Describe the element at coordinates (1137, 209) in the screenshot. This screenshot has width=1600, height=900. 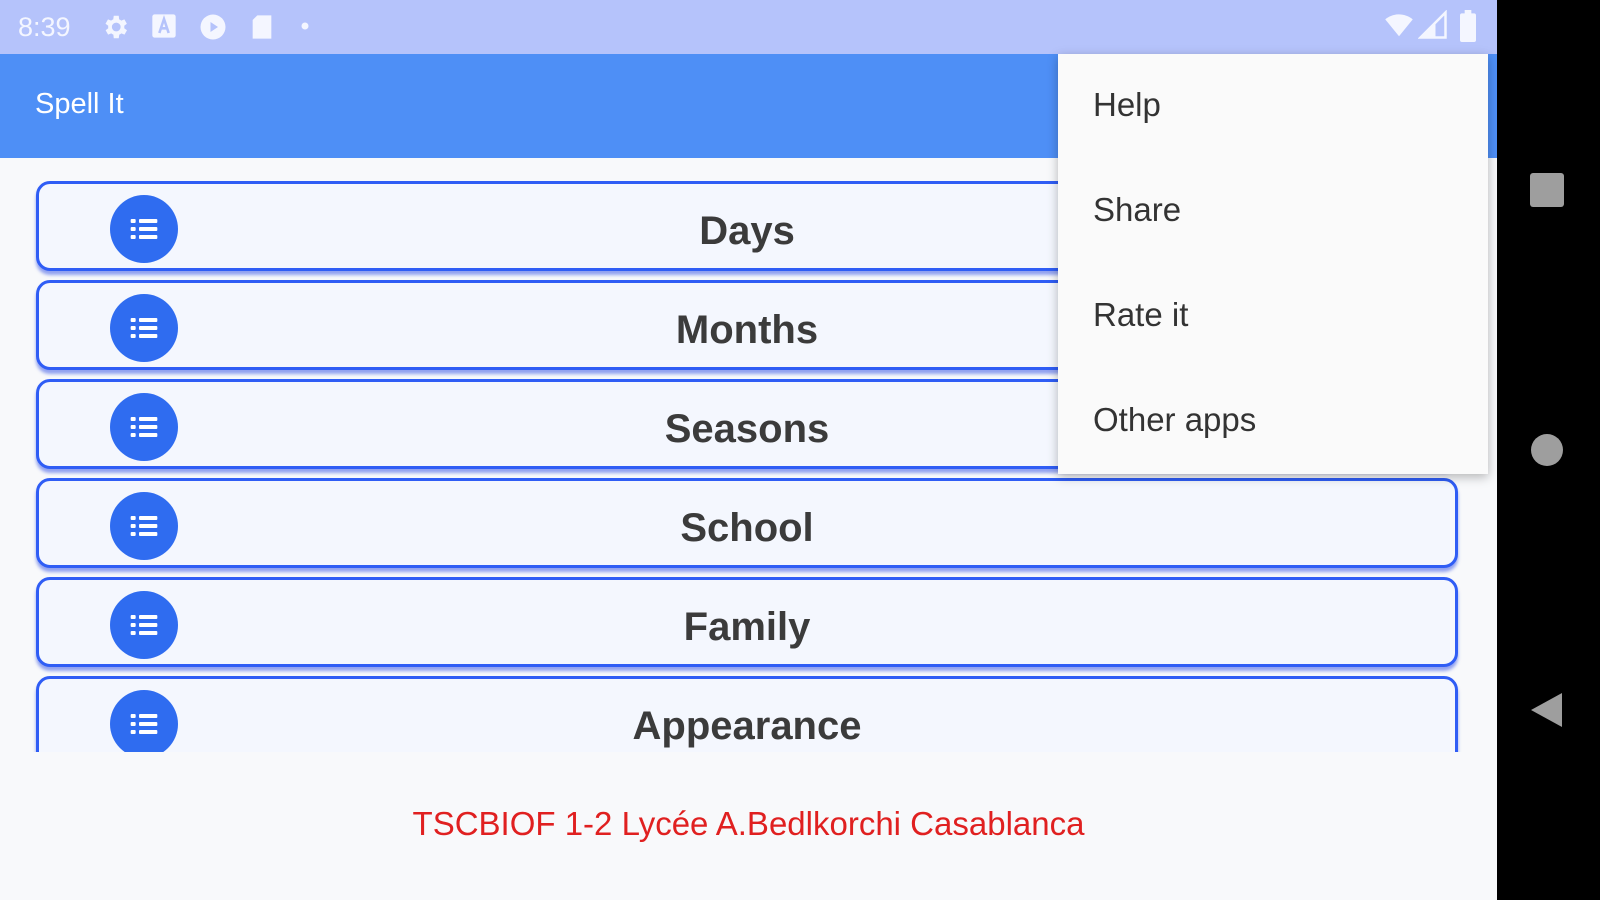
I see `menu-item-label: Share` at that location.